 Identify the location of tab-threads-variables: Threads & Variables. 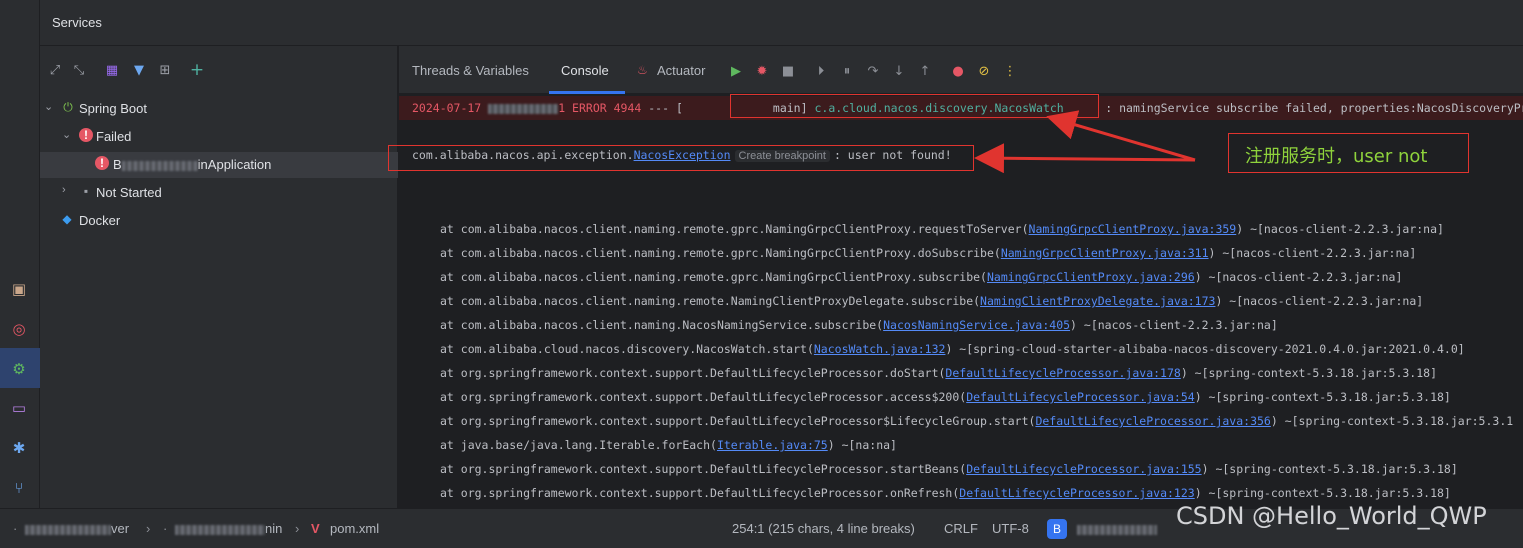
(470, 70).